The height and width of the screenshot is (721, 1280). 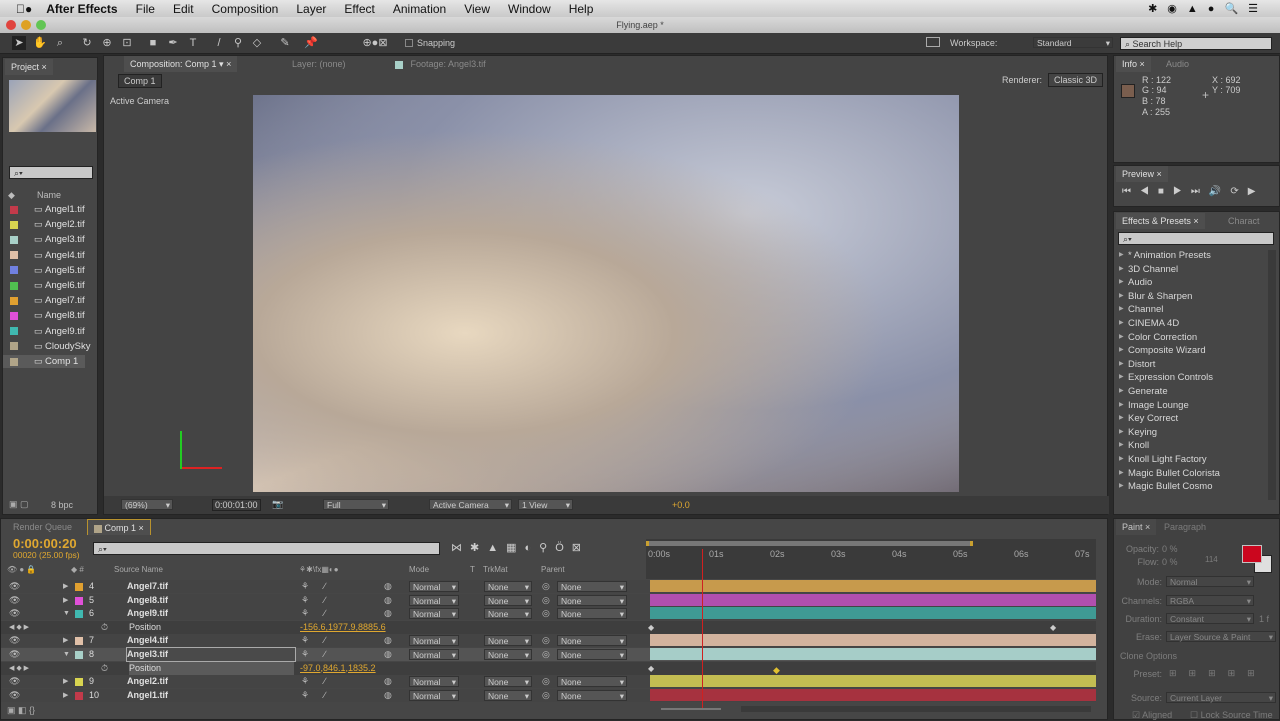 What do you see at coordinates (1191, 487) in the screenshot?
I see `effect-category: Magic Bullet Cosmo` at bounding box center [1191, 487].